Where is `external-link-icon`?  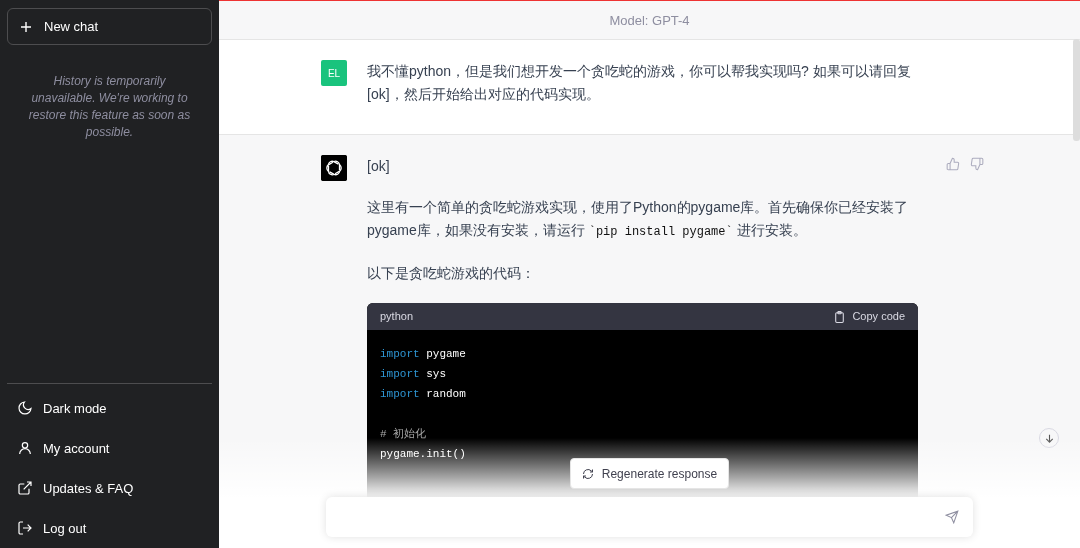 external-link-icon is located at coordinates (25, 488).